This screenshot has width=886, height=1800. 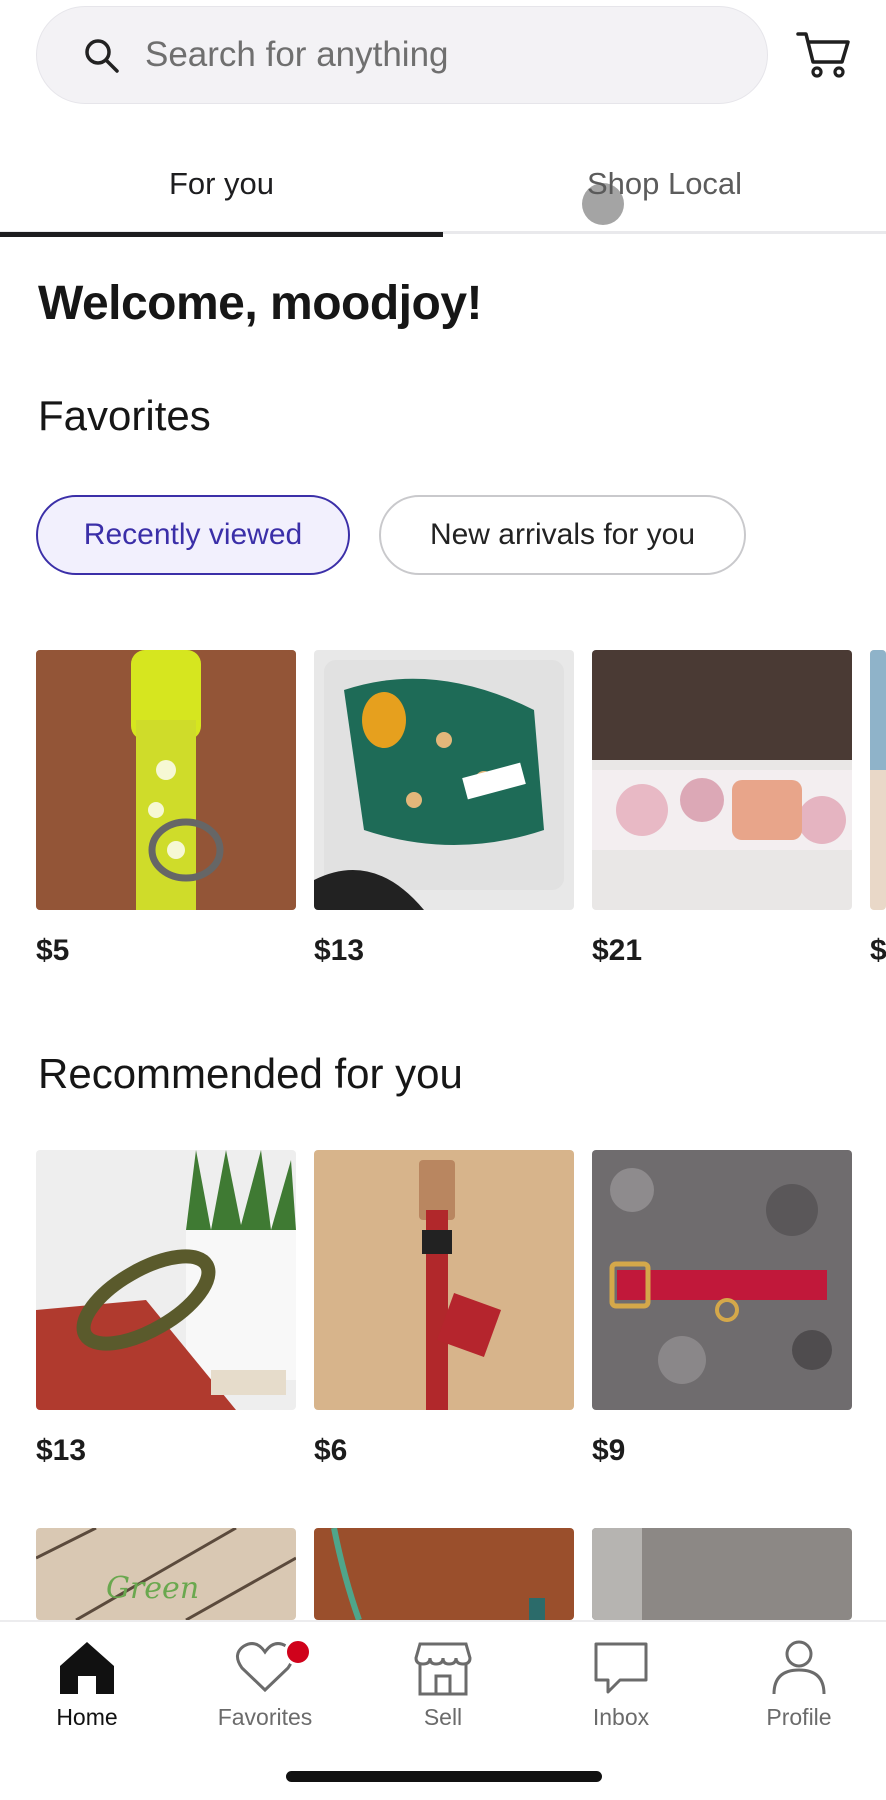 I want to click on plaid-collar-on-granite-photo, so click(x=722, y=1280).